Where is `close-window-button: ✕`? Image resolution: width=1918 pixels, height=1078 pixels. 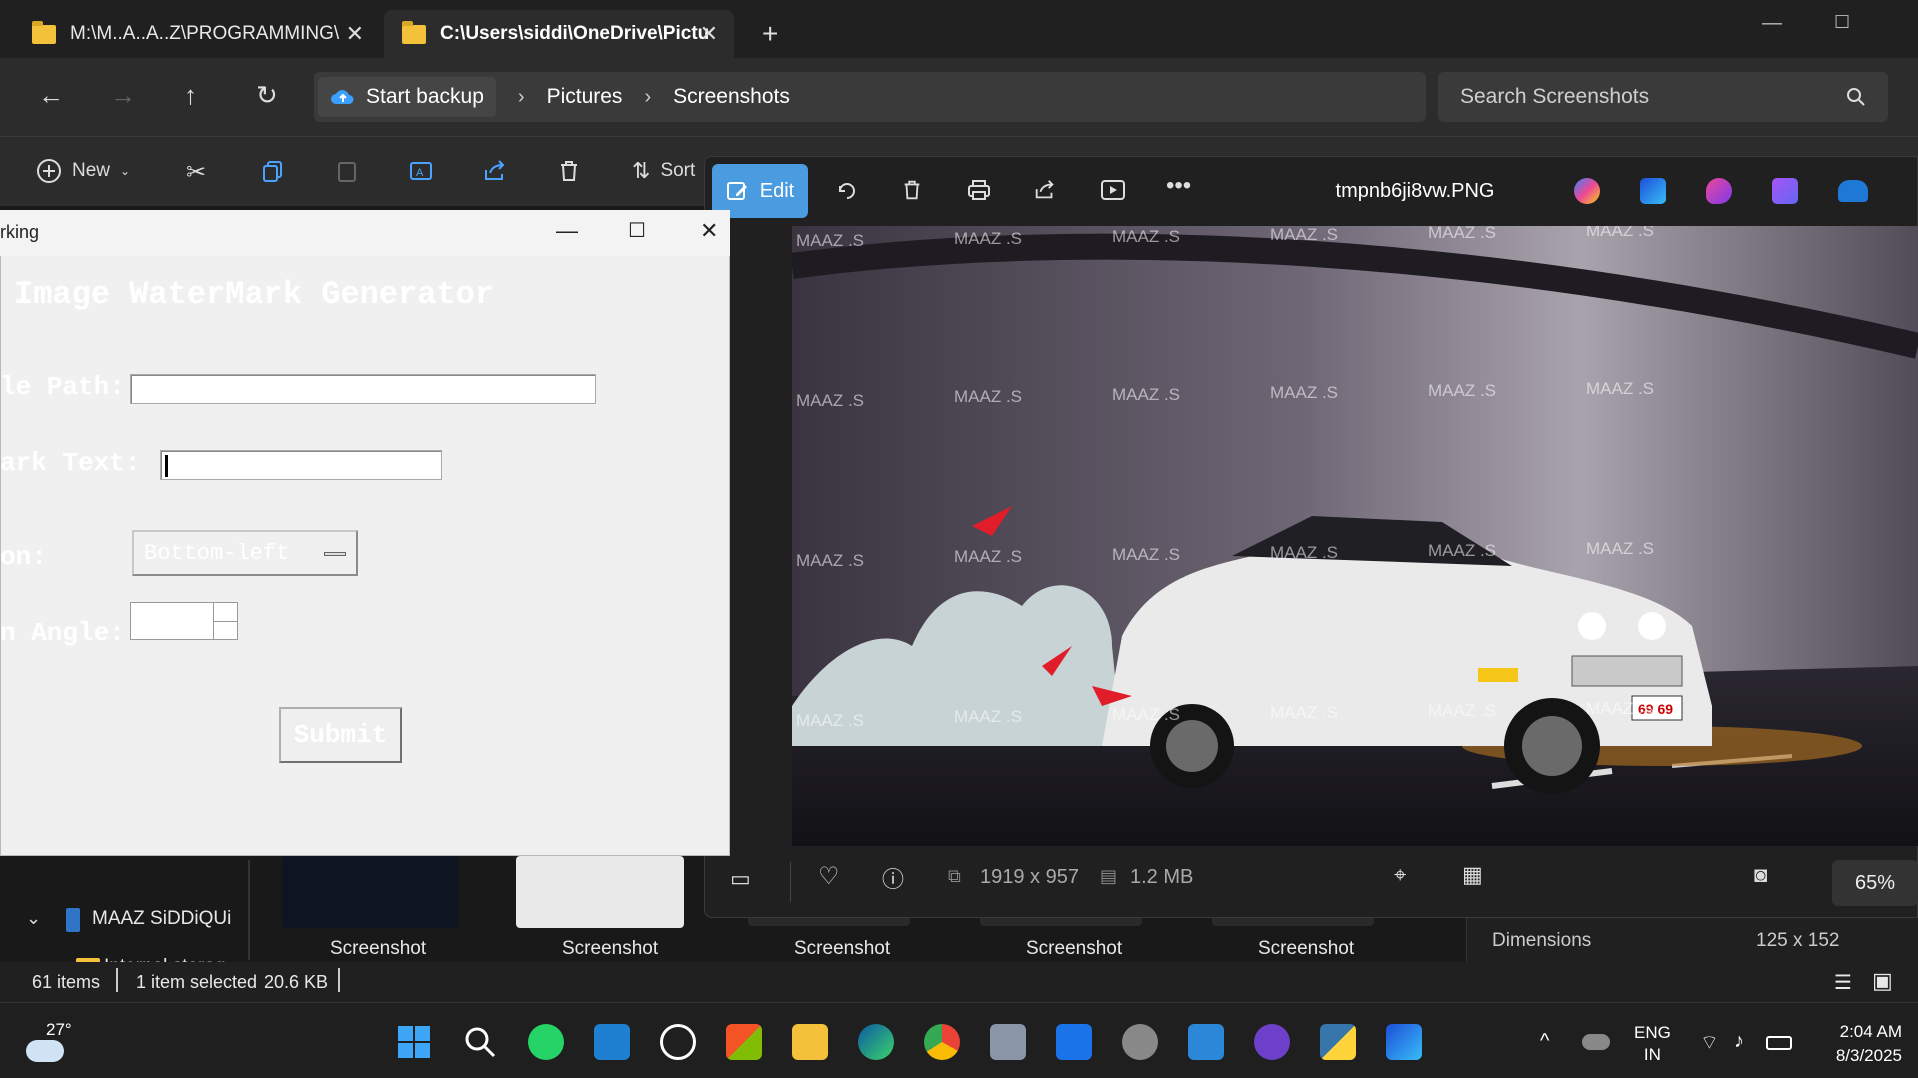
close-window-button: ✕ is located at coordinates (709, 231).